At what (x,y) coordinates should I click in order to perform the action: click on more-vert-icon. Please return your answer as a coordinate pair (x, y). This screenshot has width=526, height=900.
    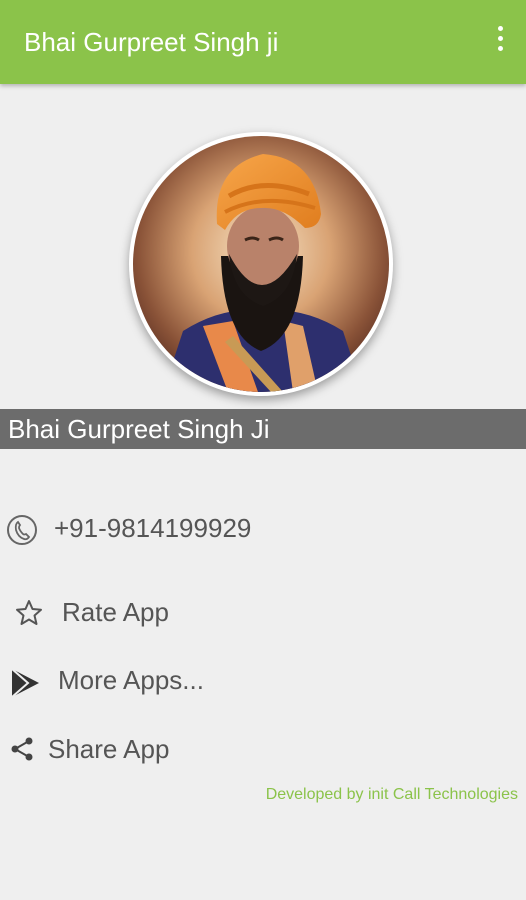
    Looking at the image, I should click on (500, 42).